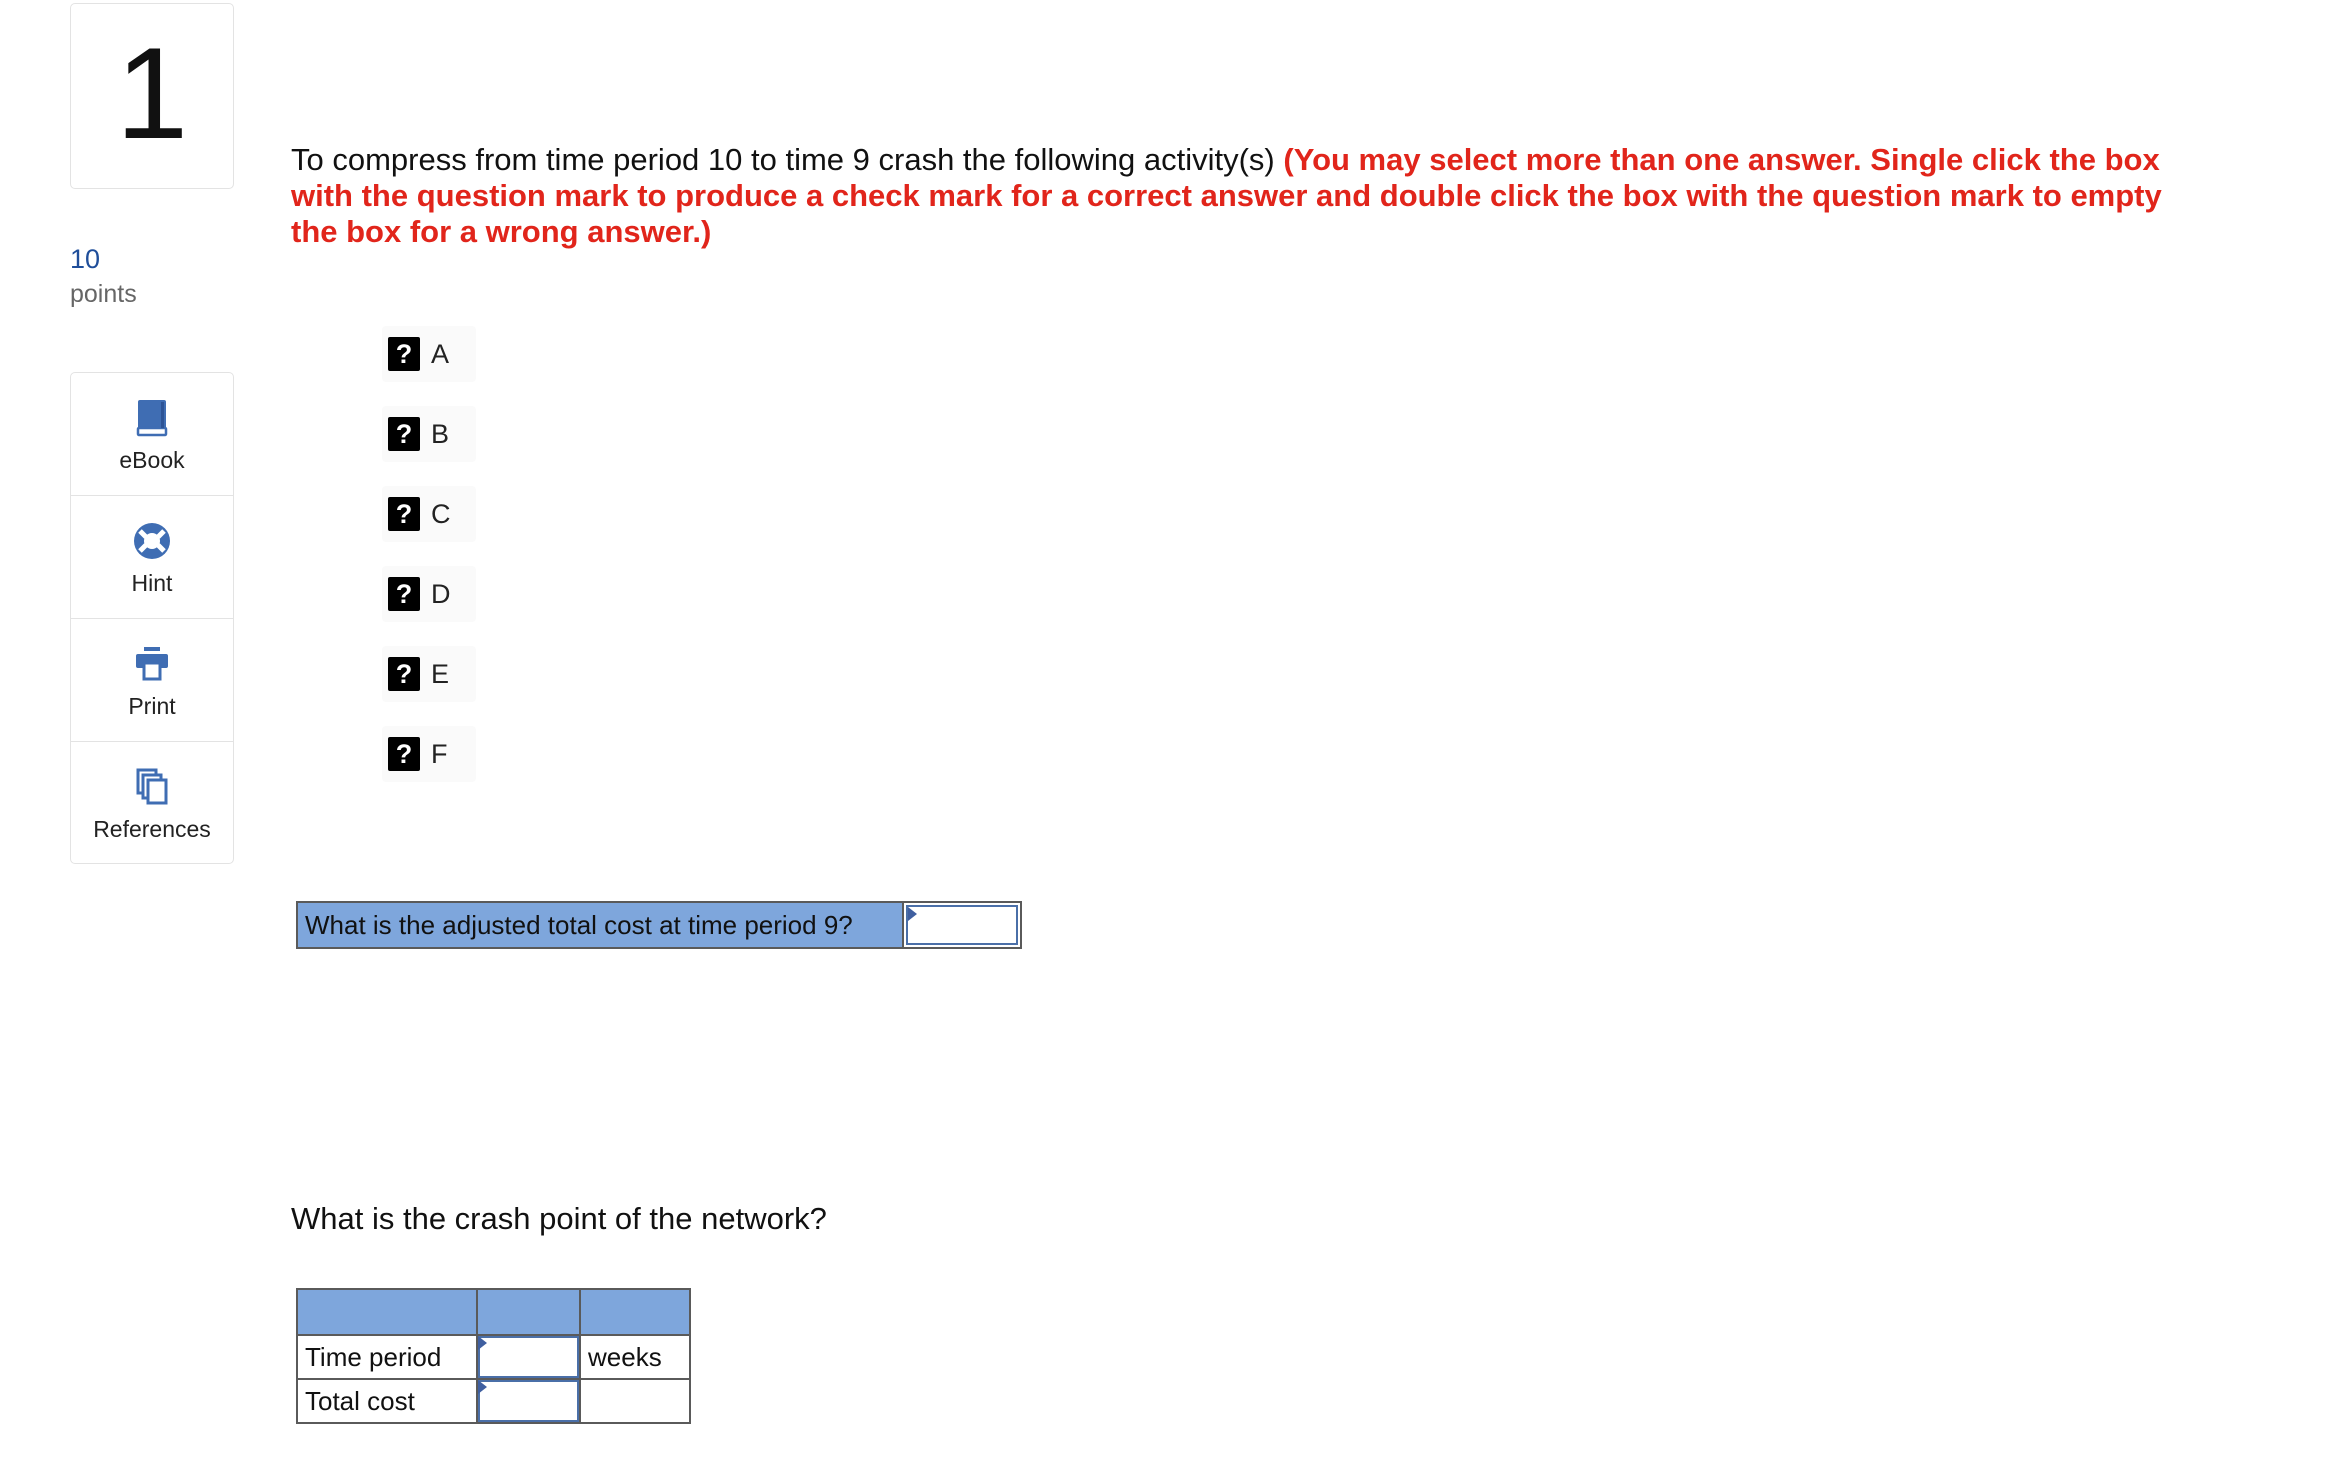 This screenshot has width=2350, height=1464. What do you see at coordinates (103, 294) in the screenshot?
I see `points-label: points` at bounding box center [103, 294].